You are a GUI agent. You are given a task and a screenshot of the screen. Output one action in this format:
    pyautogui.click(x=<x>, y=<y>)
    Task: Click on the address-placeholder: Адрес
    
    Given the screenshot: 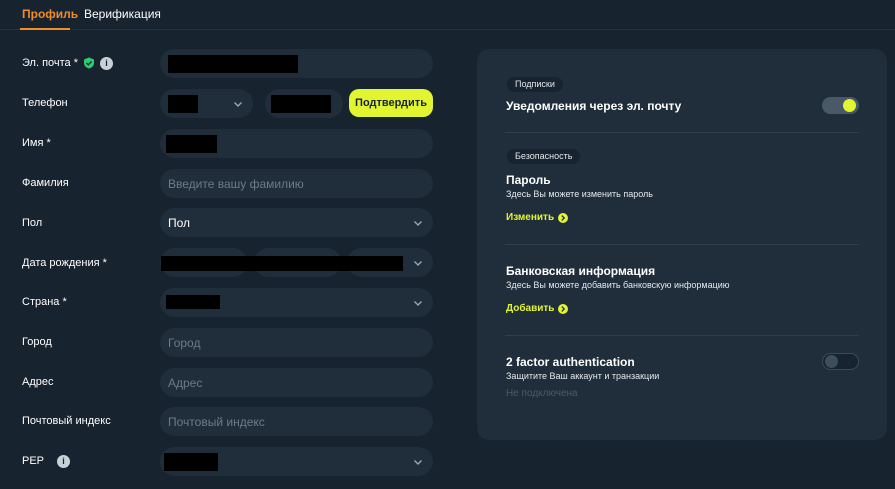 What is the action you would take?
    pyautogui.click(x=185, y=382)
    